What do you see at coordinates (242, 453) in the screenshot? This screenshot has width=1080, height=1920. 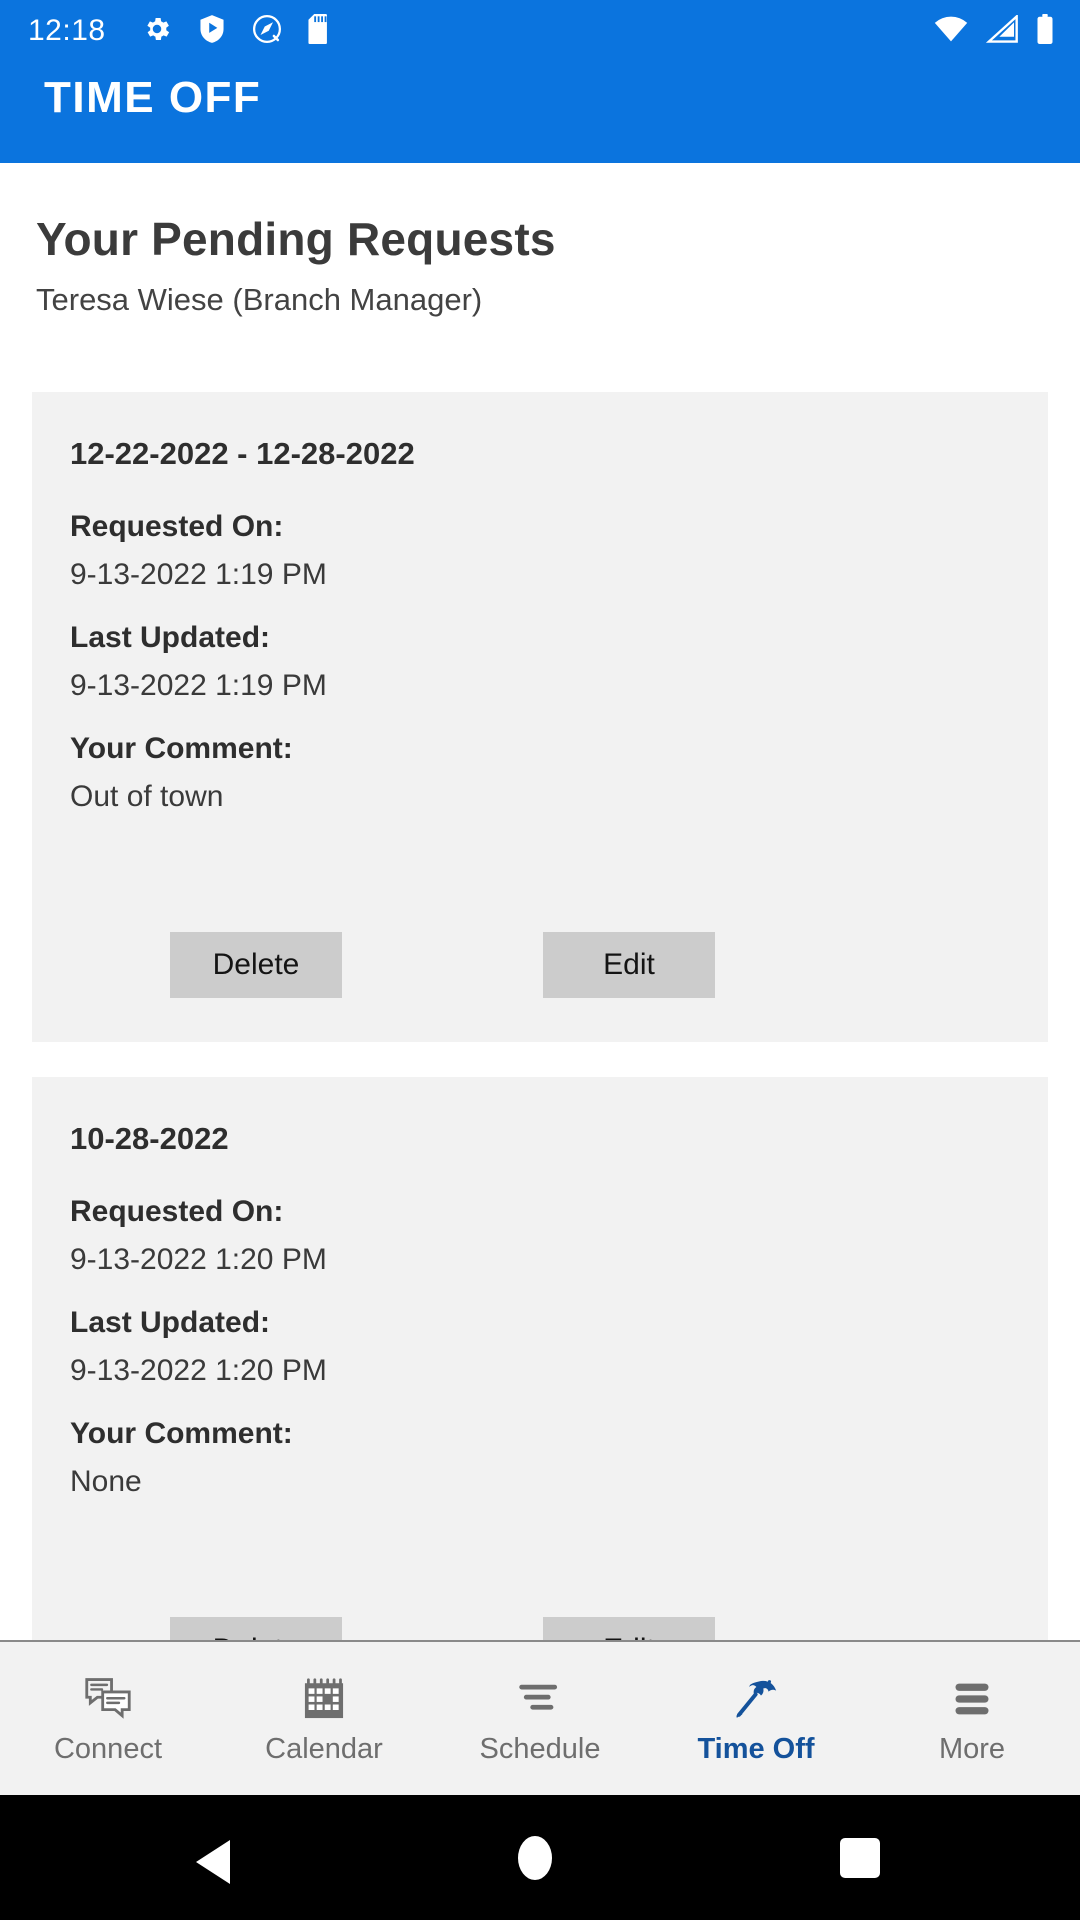 I see `request-date-range: 12-22-2022 - 12-28-2022` at bounding box center [242, 453].